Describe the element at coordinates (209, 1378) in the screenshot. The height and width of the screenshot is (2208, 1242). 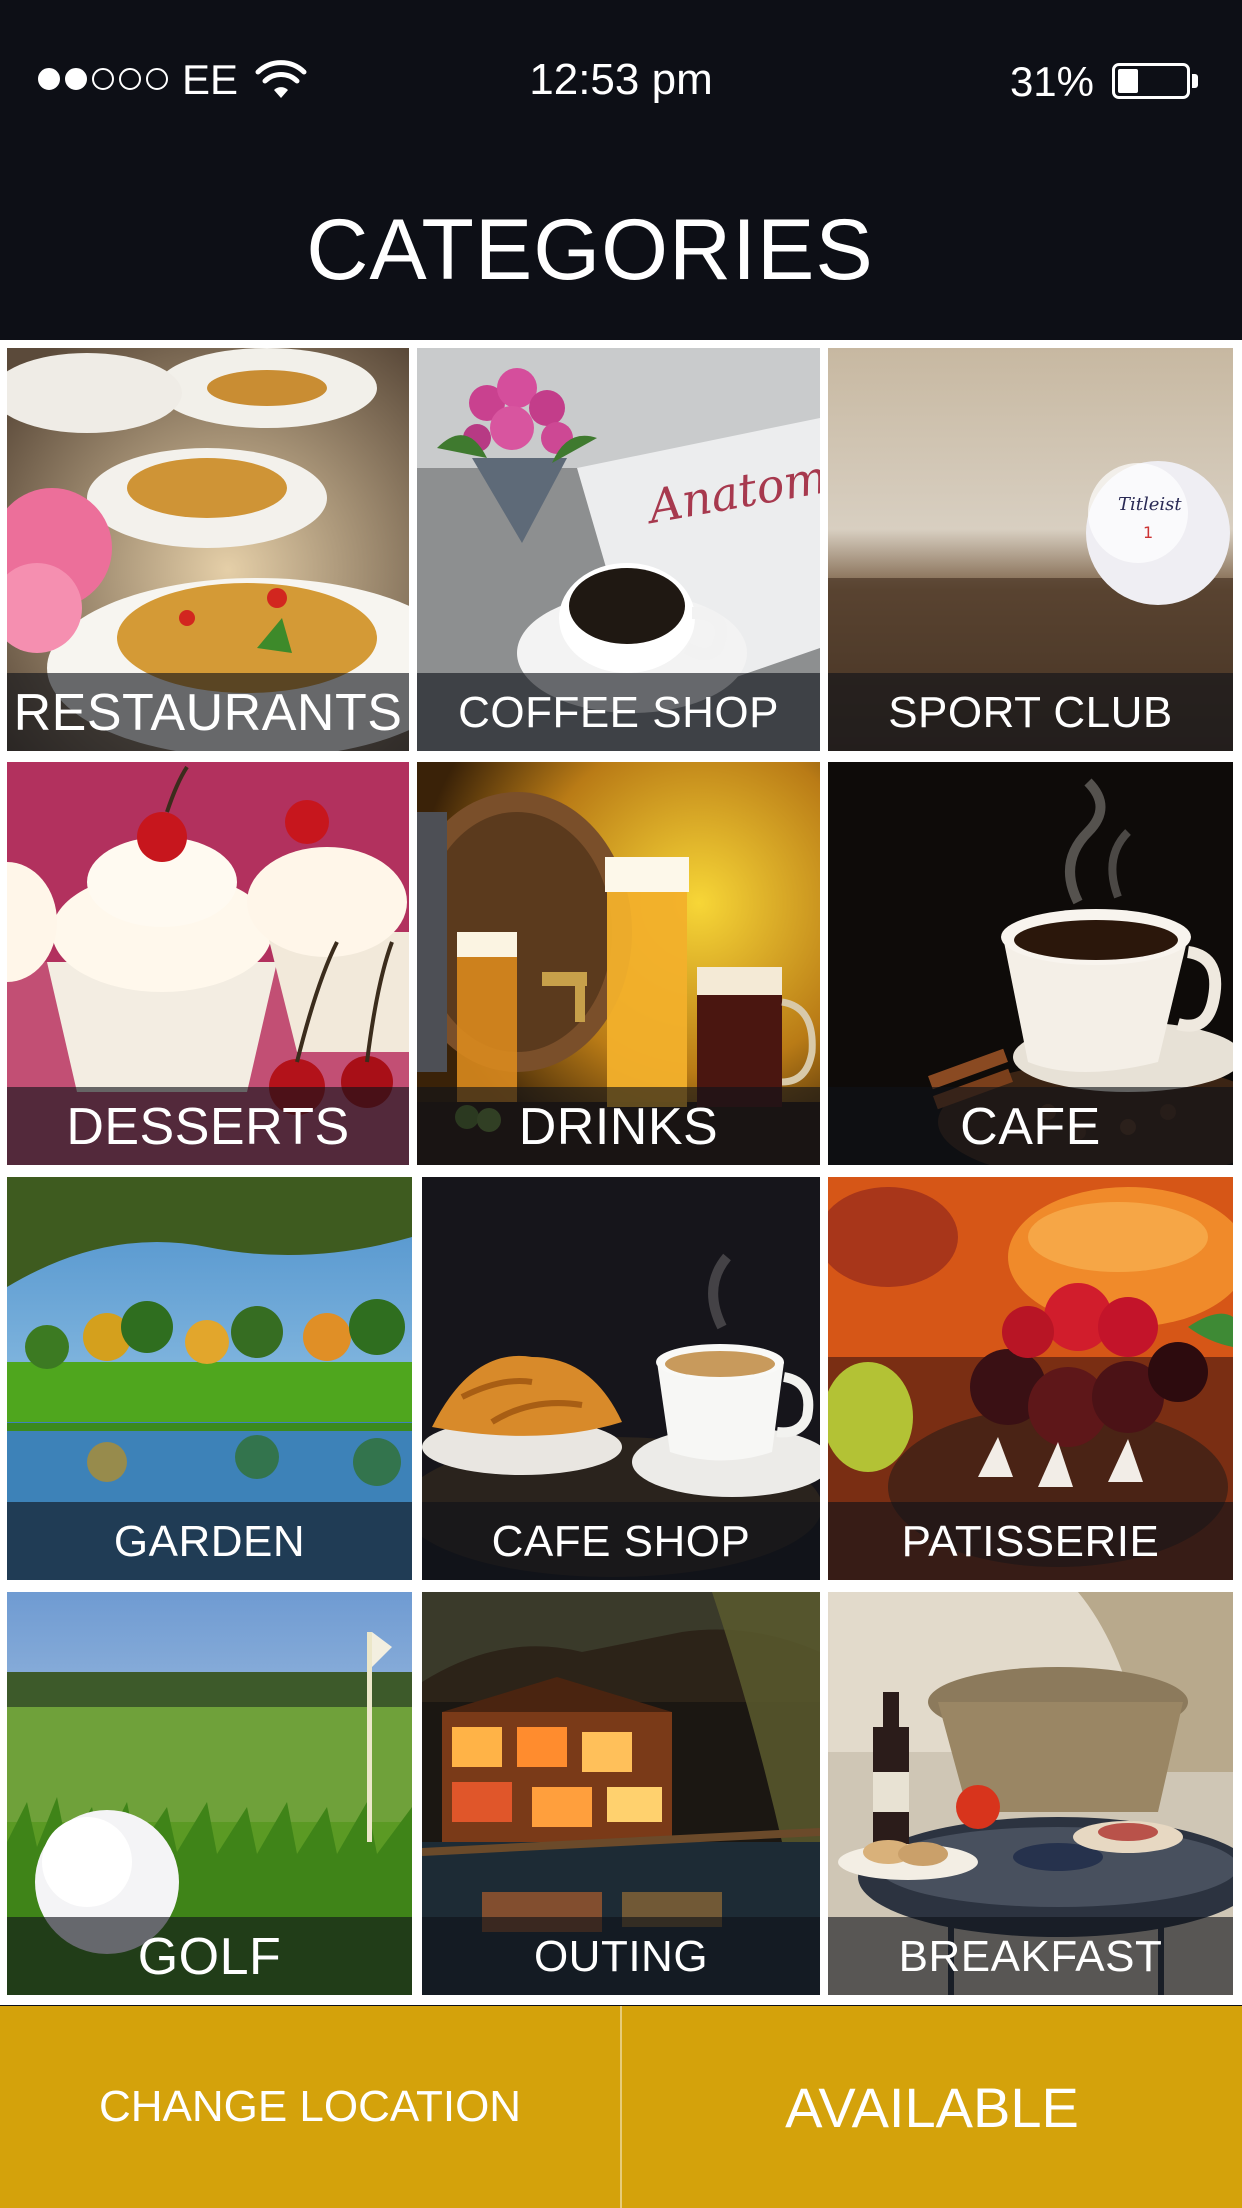
I see `category-tile-garden: GARDEN` at that location.